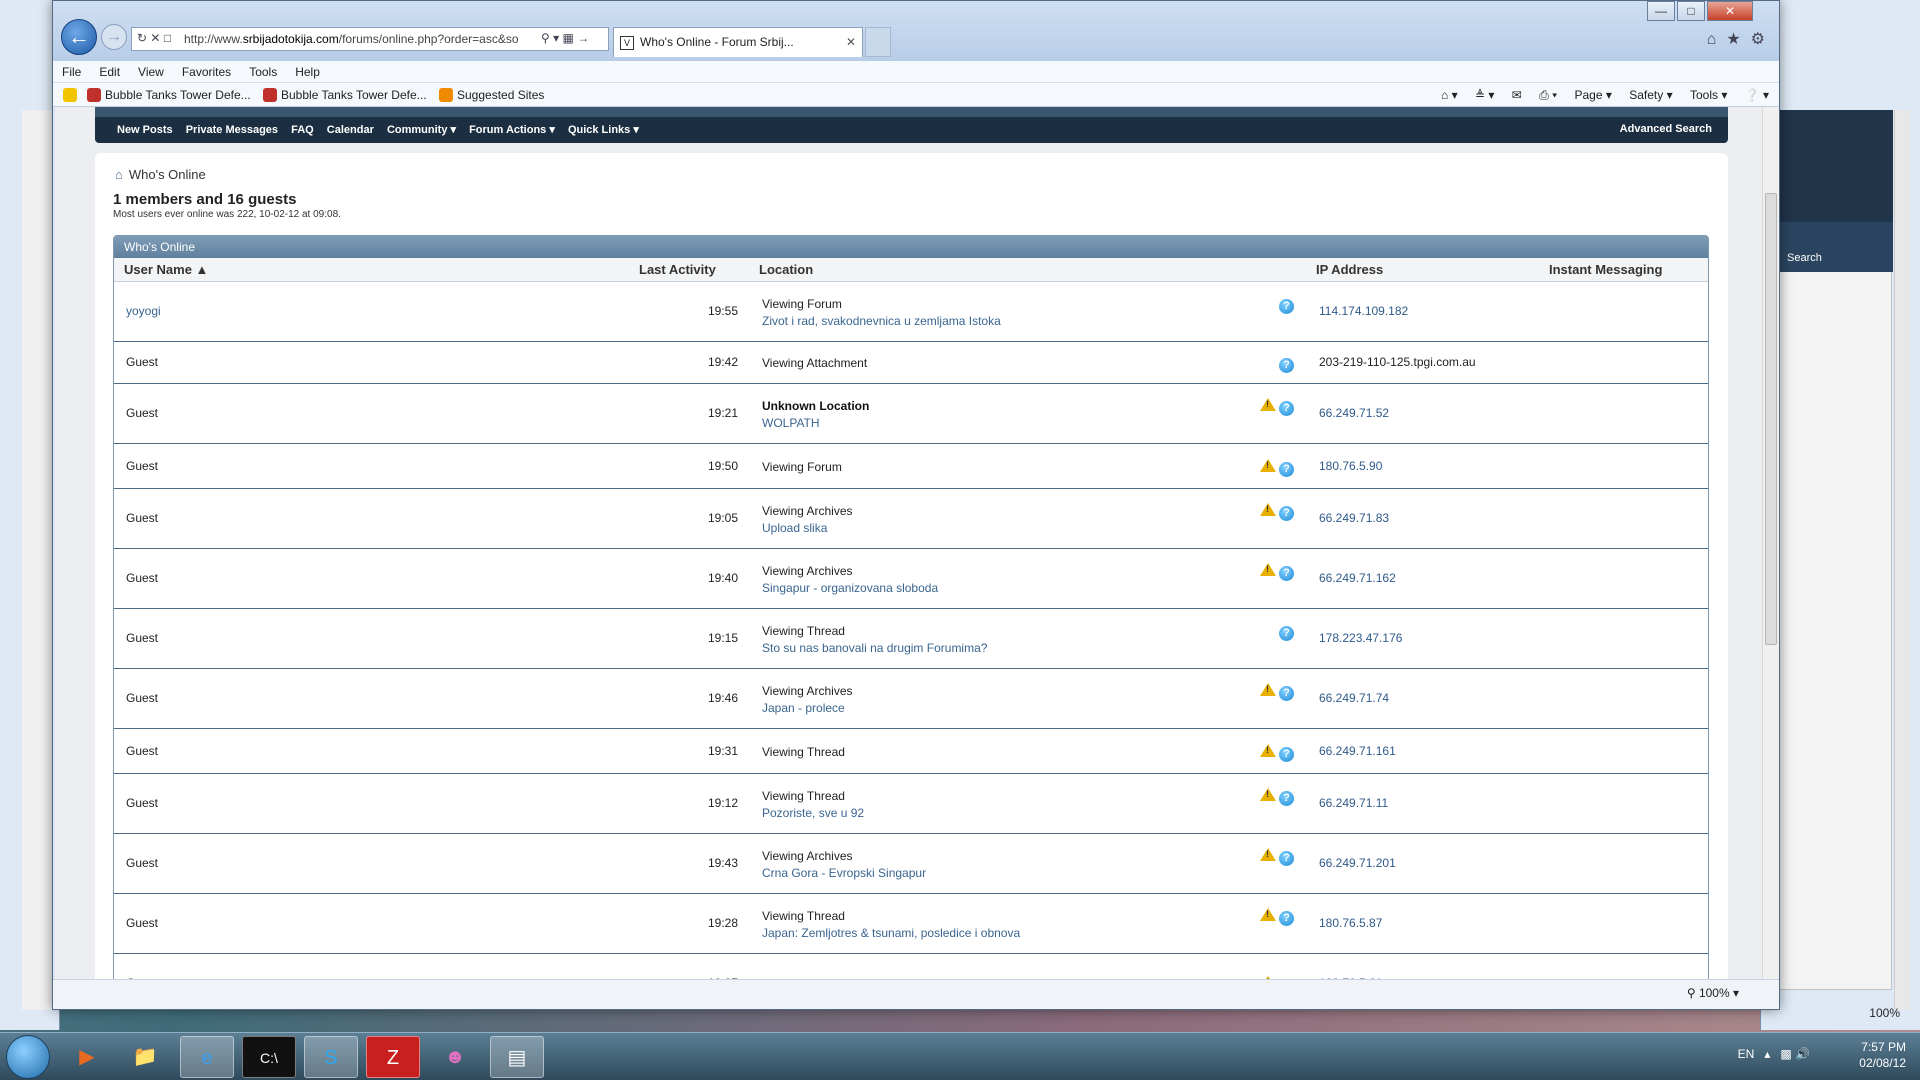 The height and width of the screenshot is (1080, 1920). I want to click on nav-quick-links: Quick Links ▾, so click(603, 130).